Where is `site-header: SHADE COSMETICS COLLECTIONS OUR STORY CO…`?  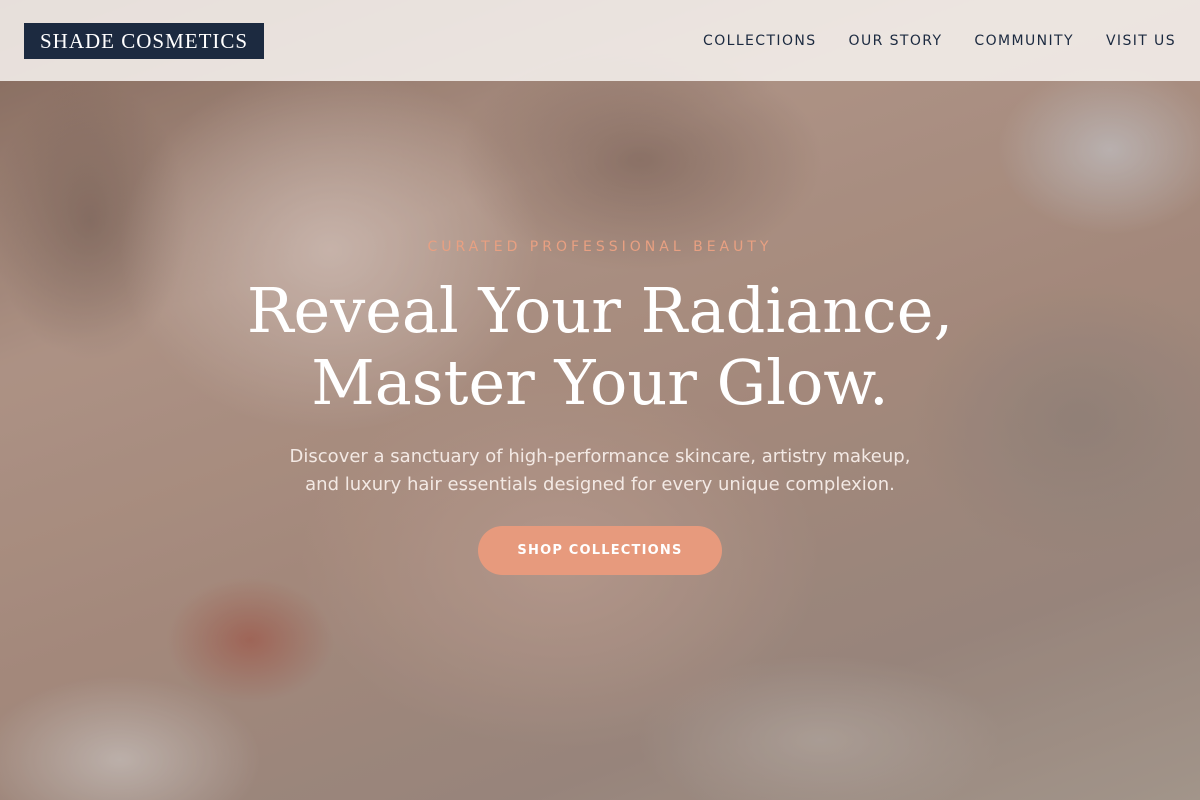 site-header: SHADE COSMETICS COLLECTIONS OUR STORY CO… is located at coordinates (600, 40).